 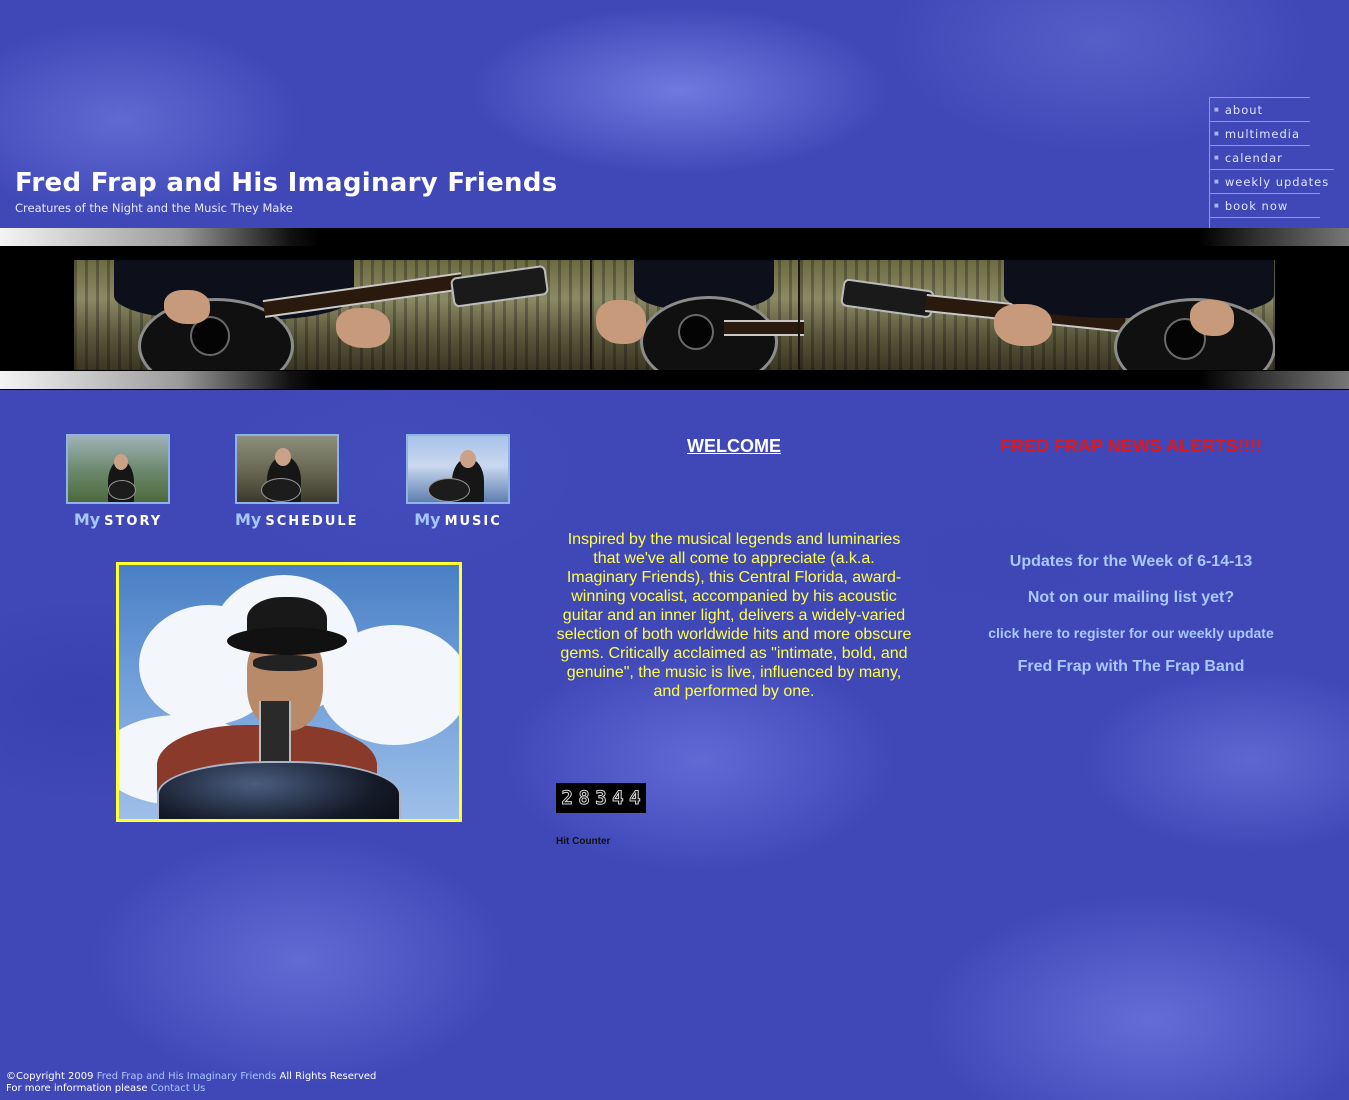 I want to click on section-word-label: STORY, so click(x=133, y=521).